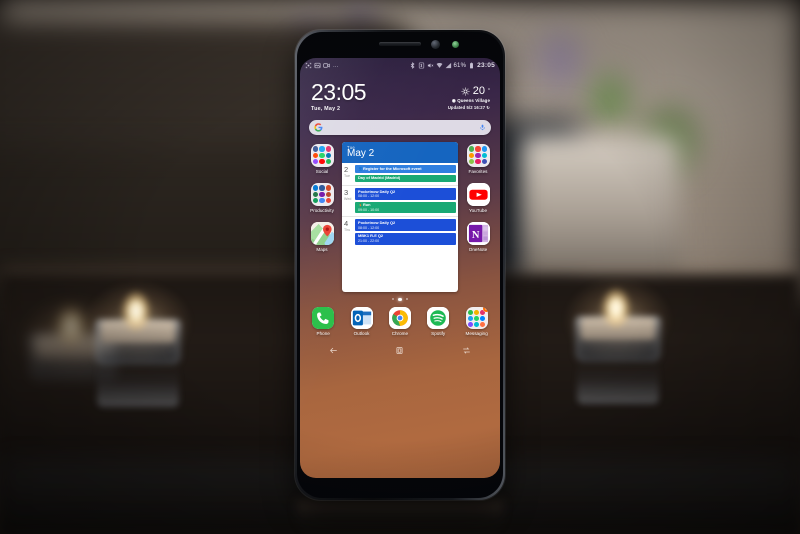 The height and width of the screenshot is (534, 800). I want to click on sound-mute-icon, so click(430, 65).